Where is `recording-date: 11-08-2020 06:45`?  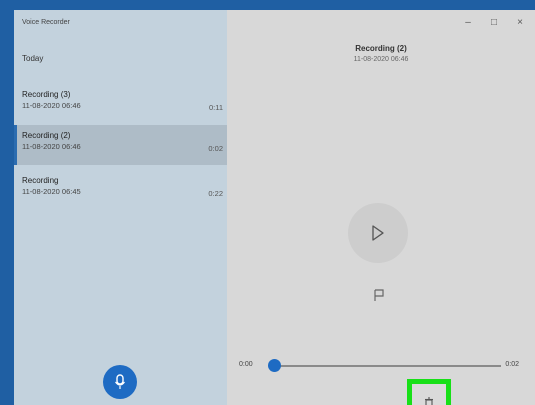
recording-date: 11-08-2020 06:45 is located at coordinates (51, 191).